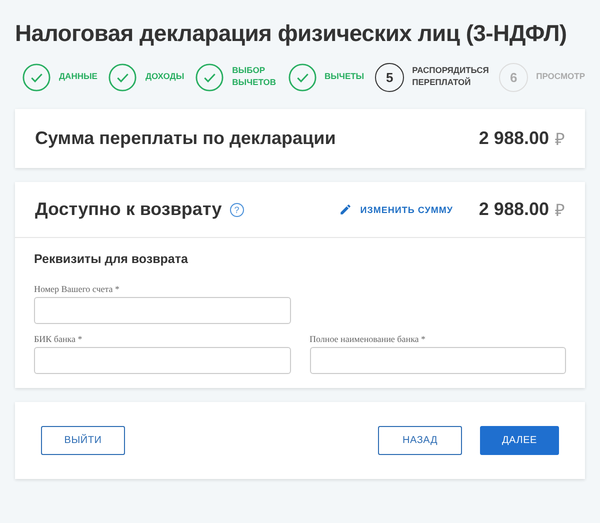 The height and width of the screenshot is (523, 600). Describe the element at coordinates (513, 209) in the screenshot. I see `refund-amount: 2 988.00` at that location.